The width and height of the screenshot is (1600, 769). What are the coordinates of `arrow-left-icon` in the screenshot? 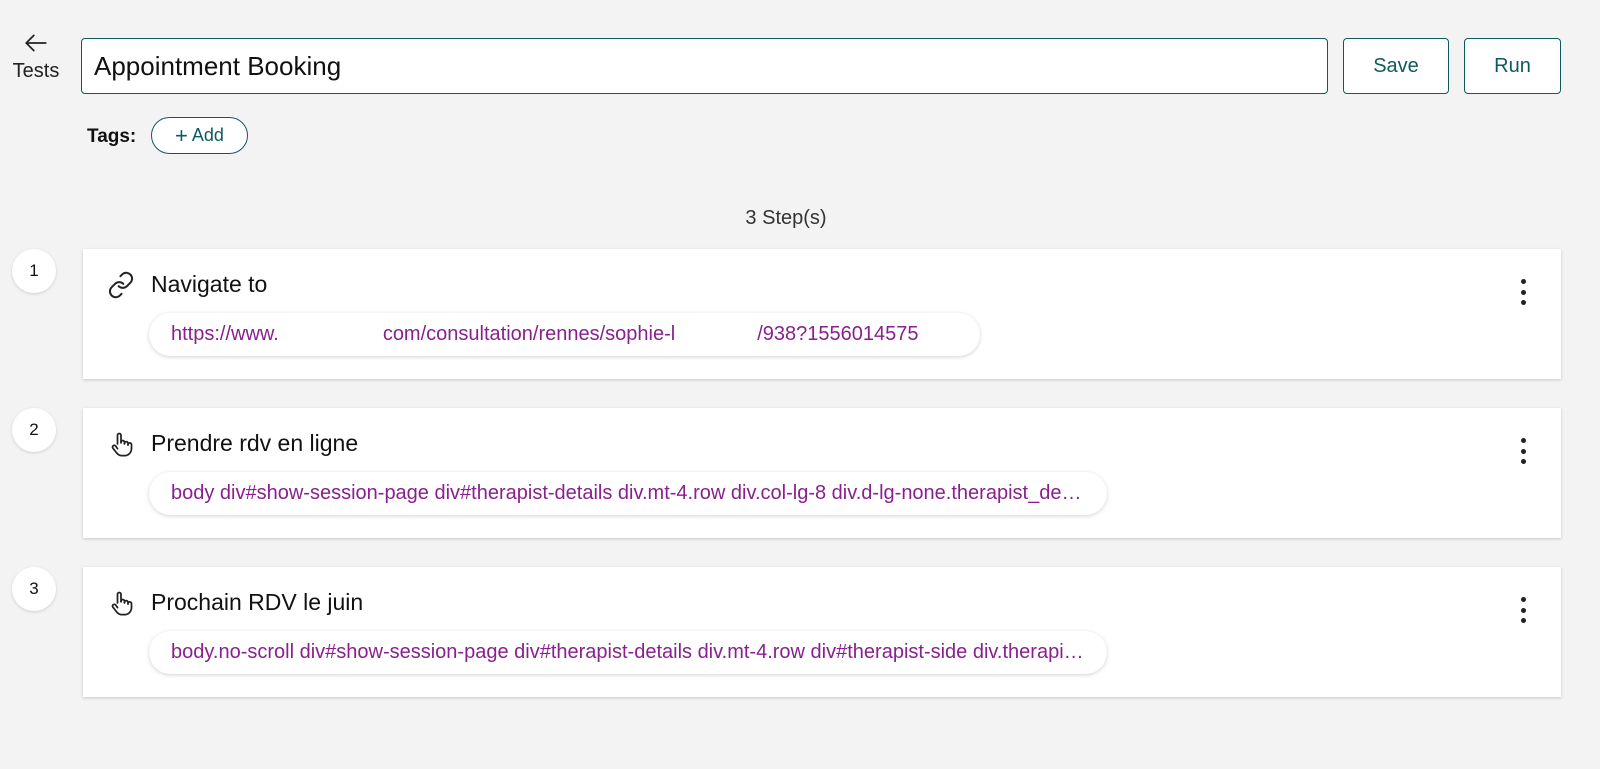 It's located at (36, 43).